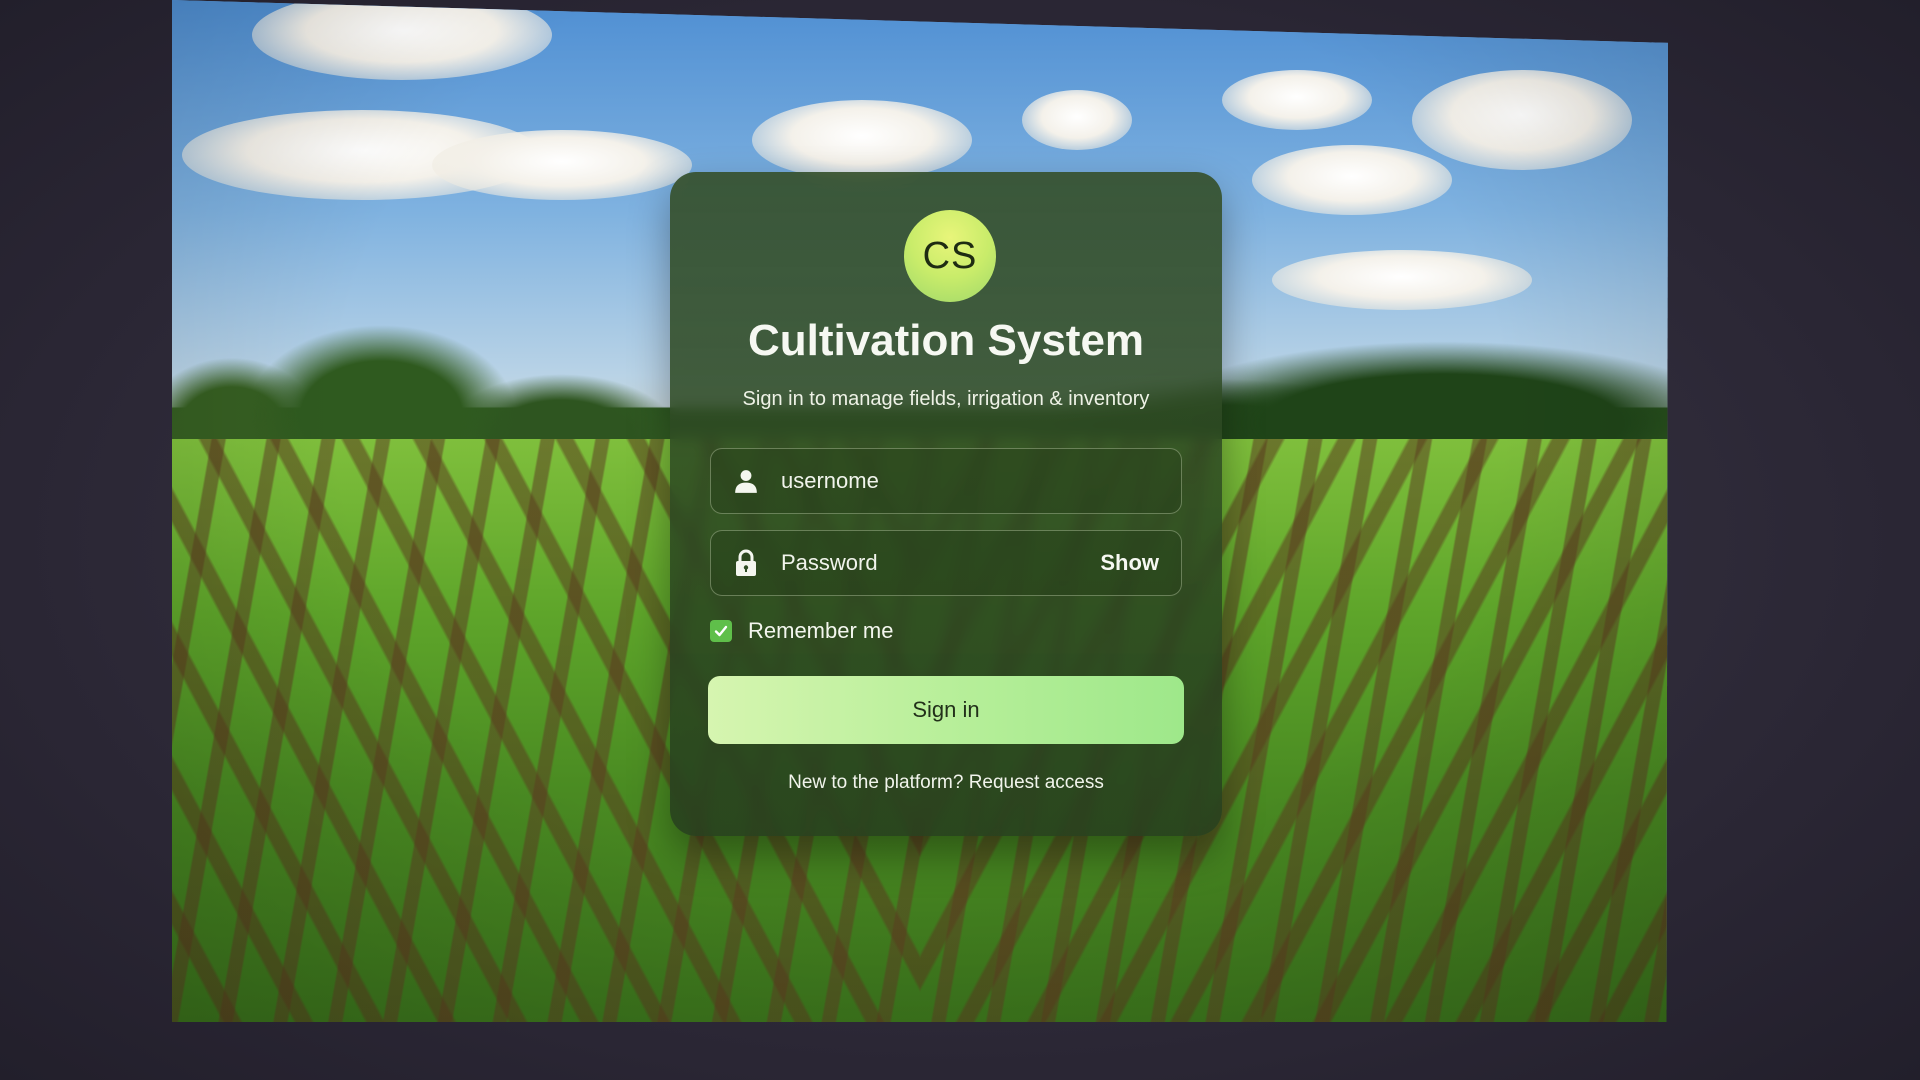  What do you see at coordinates (746, 481) in the screenshot?
I see `user-icon` at bounding box center [746, 481].